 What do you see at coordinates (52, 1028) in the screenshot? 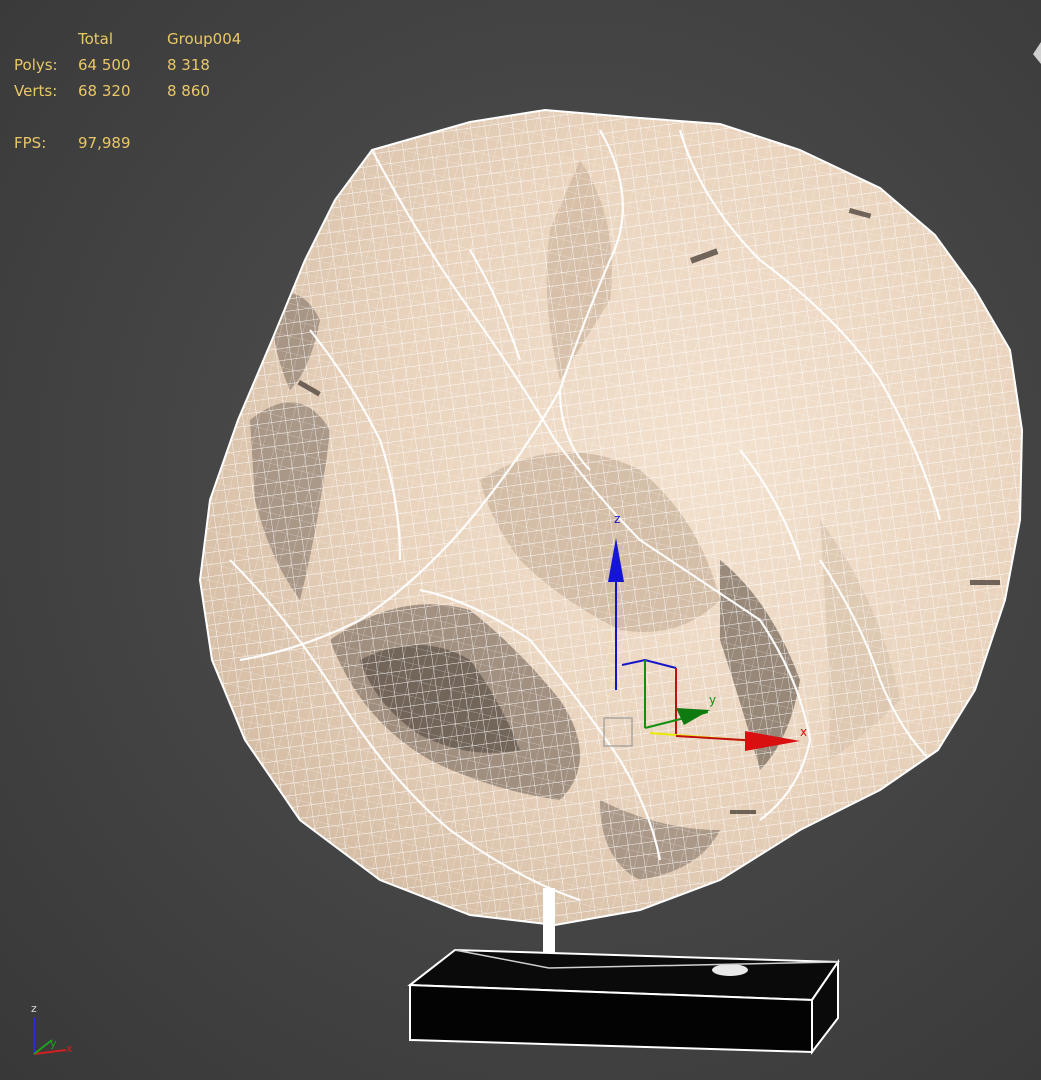
I see `view-axis-tripod-icon: z y x` at bounding box center [52, 1028].